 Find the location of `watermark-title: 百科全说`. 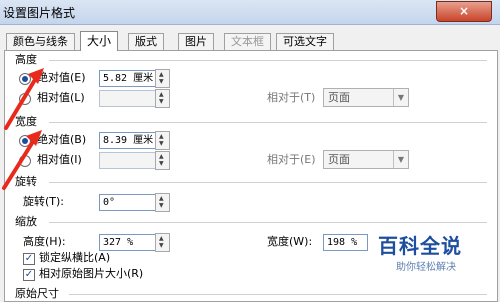

watermark-title: 百科全说 is located at coordinates (420, 246).